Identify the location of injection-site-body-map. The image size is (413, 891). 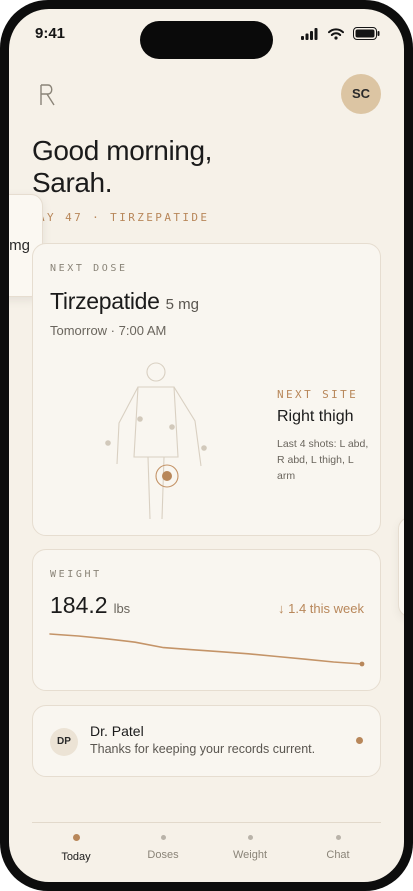
(156, 442).